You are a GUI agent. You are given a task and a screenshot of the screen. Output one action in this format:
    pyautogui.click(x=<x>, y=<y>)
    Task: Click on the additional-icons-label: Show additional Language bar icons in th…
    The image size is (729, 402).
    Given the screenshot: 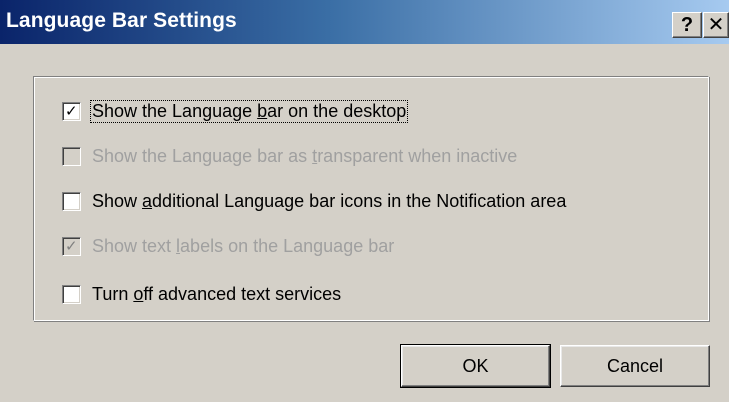 What is the action you would take?
    pyautogui.click(x=329, y=201)
    